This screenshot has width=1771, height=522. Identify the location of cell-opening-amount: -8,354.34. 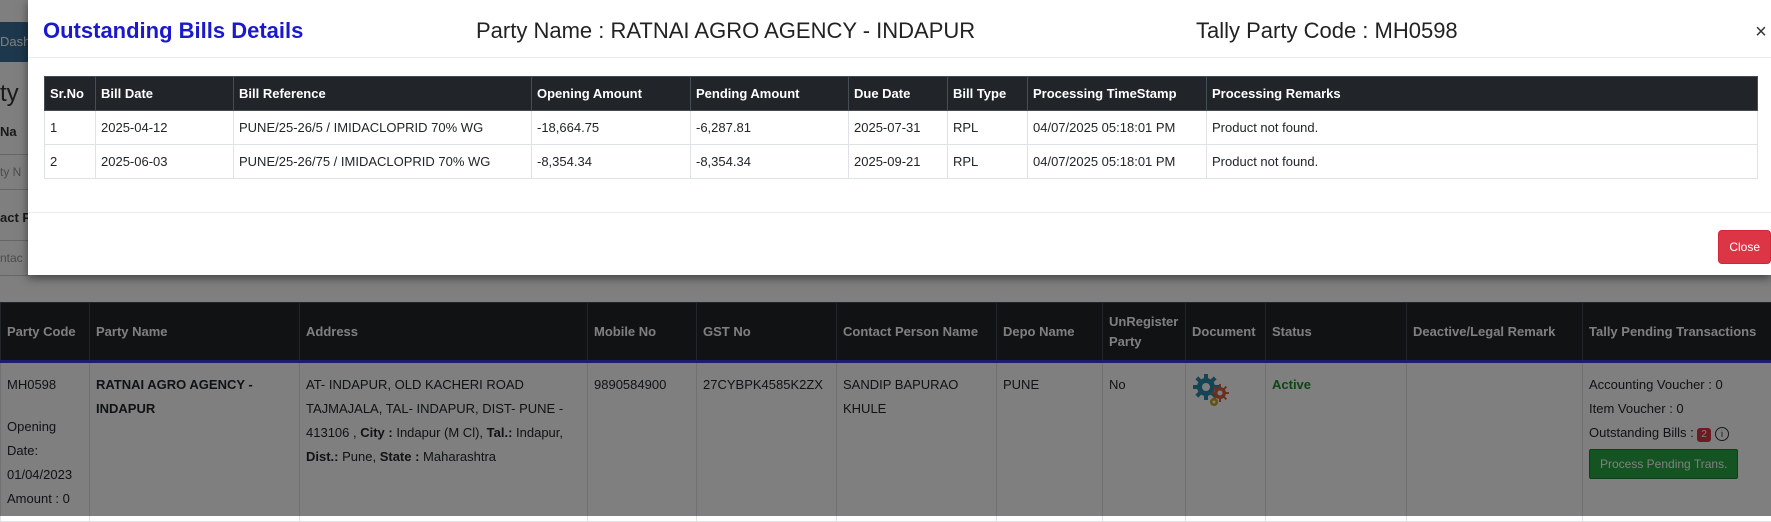
(611, 162).